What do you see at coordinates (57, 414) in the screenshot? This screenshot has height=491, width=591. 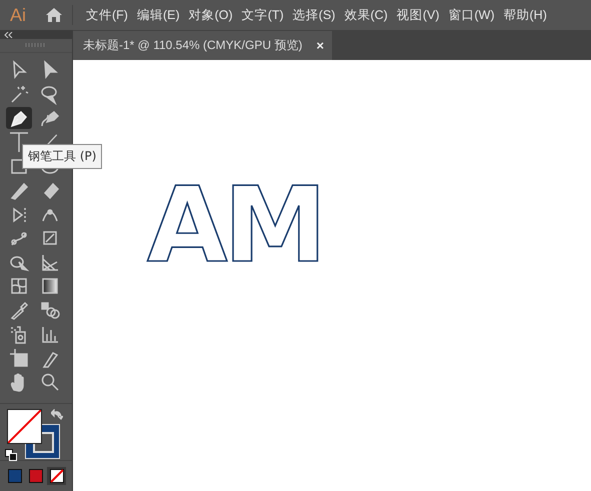 I see `swap-icon` at bounding box center [57, 414].